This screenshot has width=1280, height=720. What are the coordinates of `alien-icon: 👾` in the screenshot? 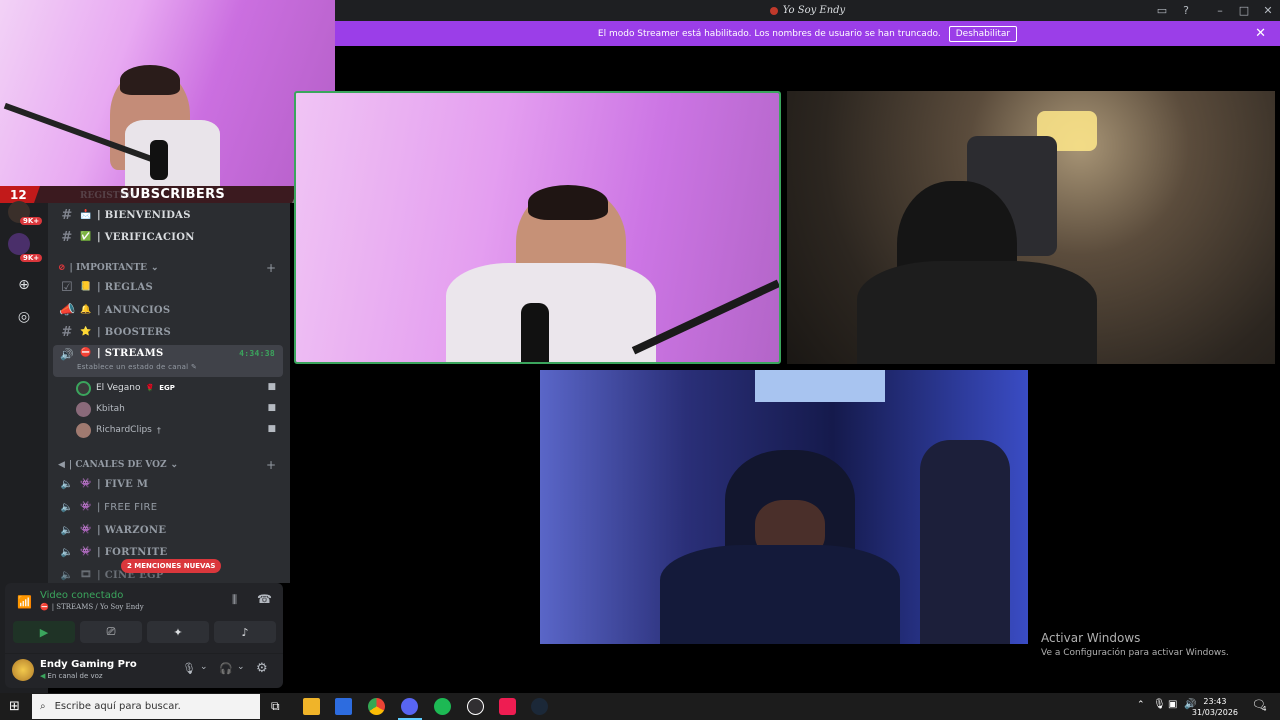 It's located at (86, 507).